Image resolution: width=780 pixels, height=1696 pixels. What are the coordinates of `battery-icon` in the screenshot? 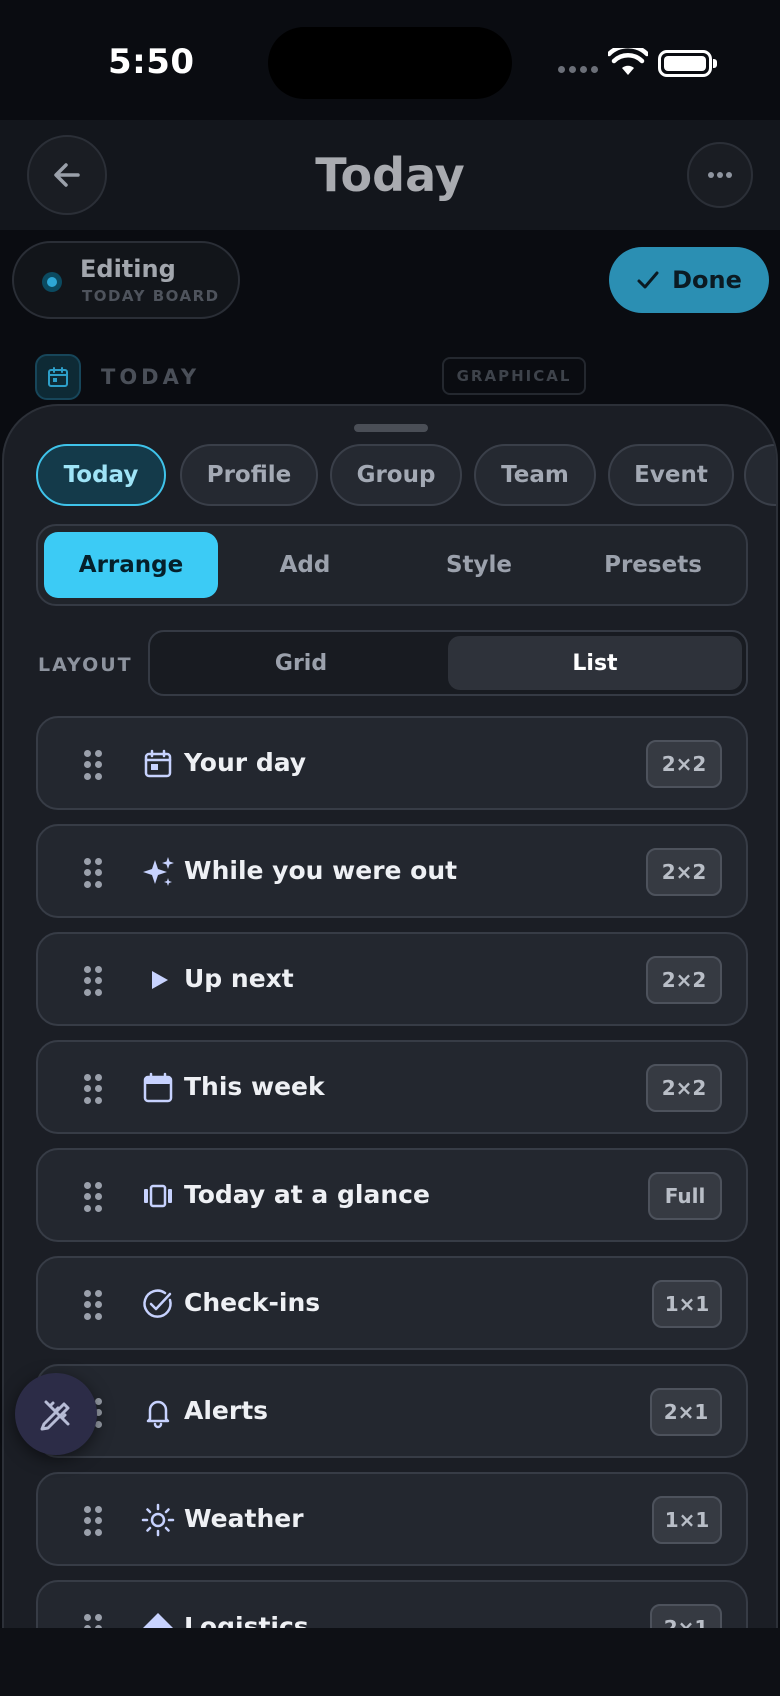 It's located at (687, 63).